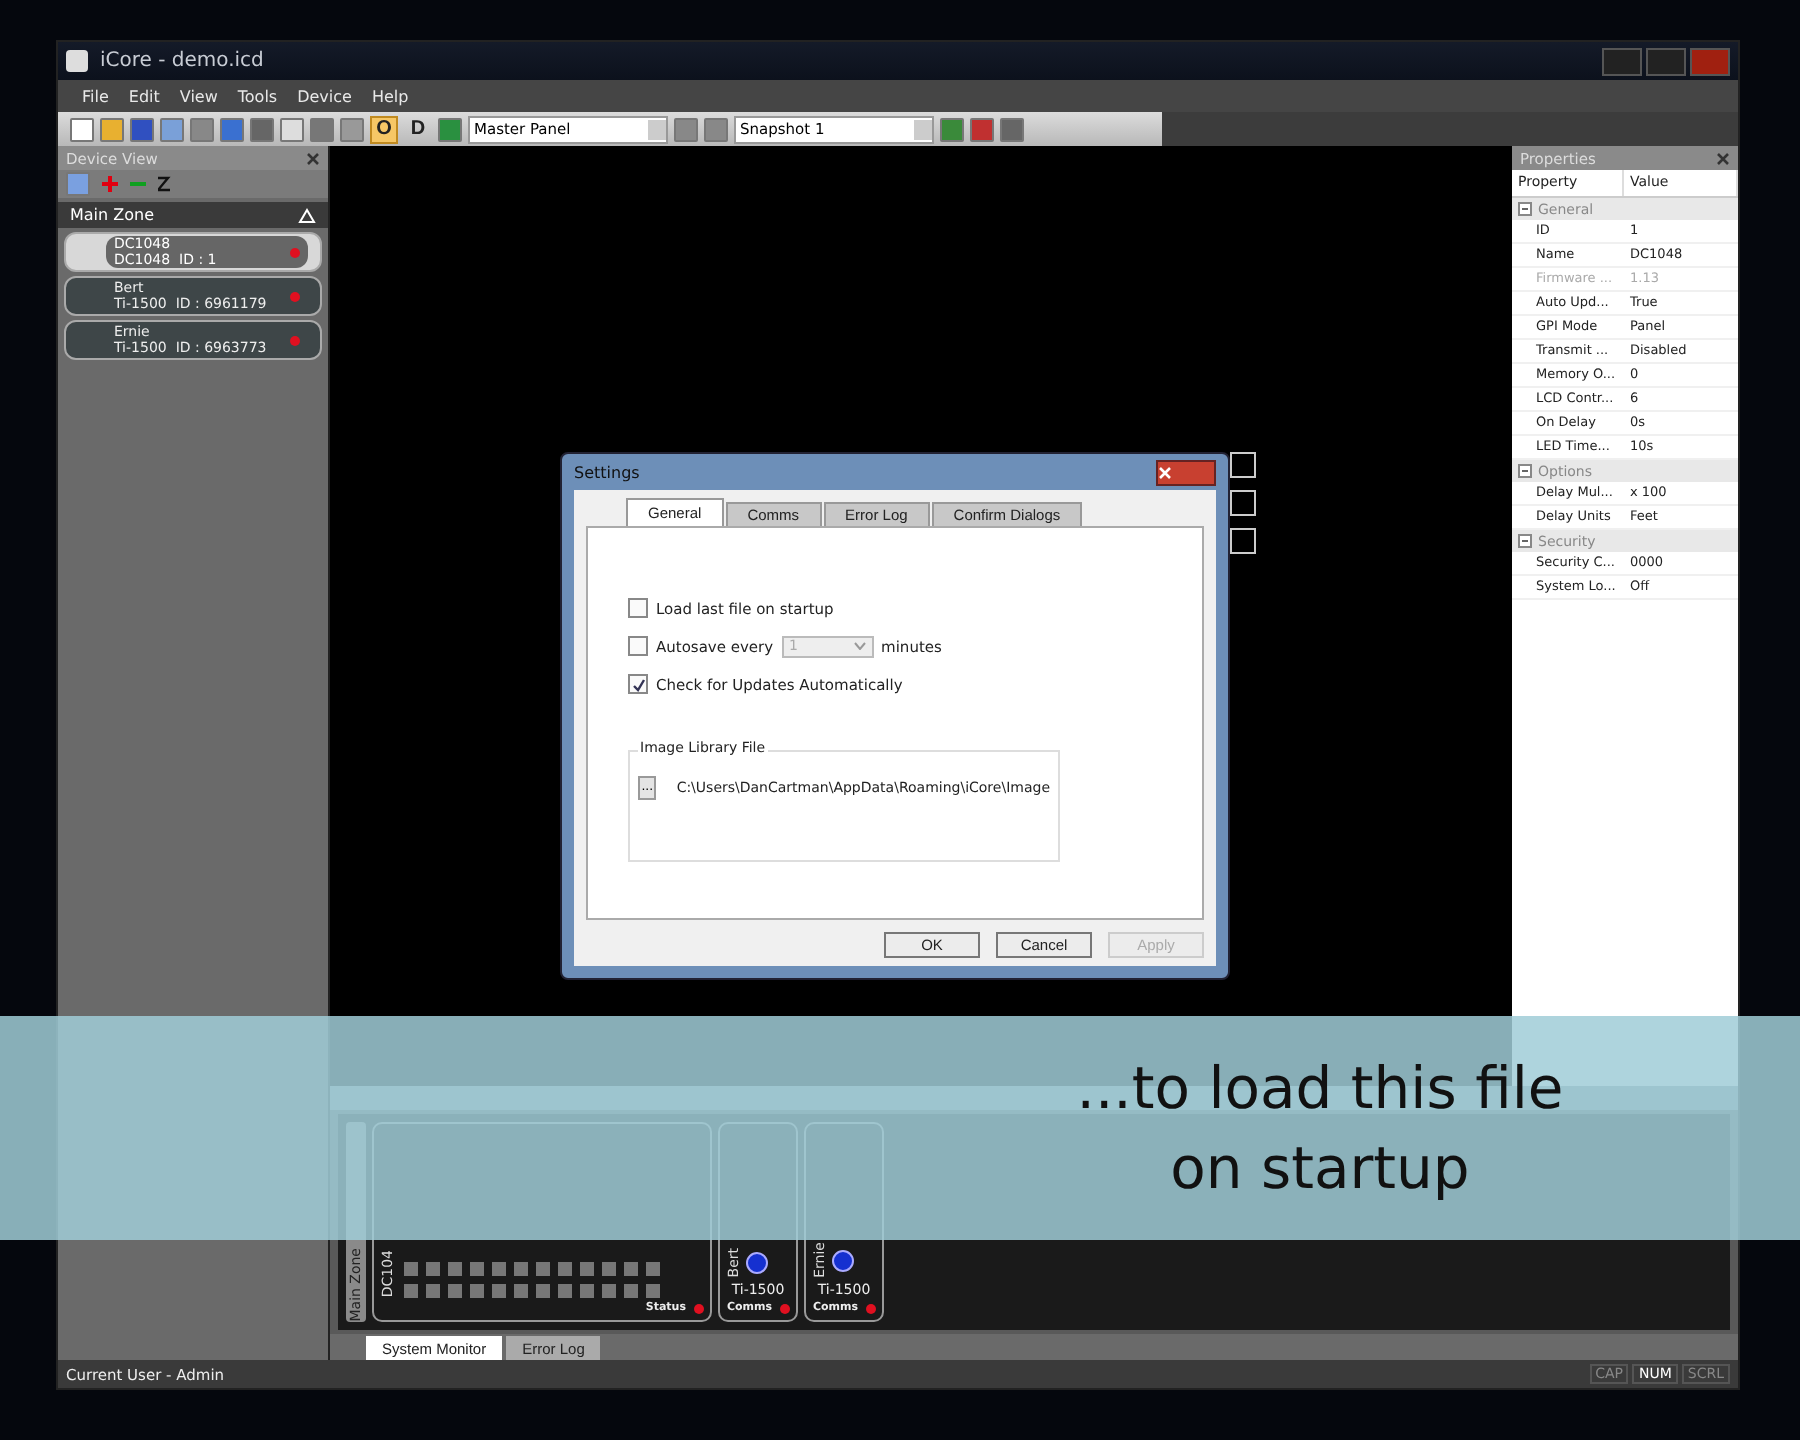 The height and width of the screenshot is (1440, 1800). I want to click on dialog-title: Settings, so click(607, 472).